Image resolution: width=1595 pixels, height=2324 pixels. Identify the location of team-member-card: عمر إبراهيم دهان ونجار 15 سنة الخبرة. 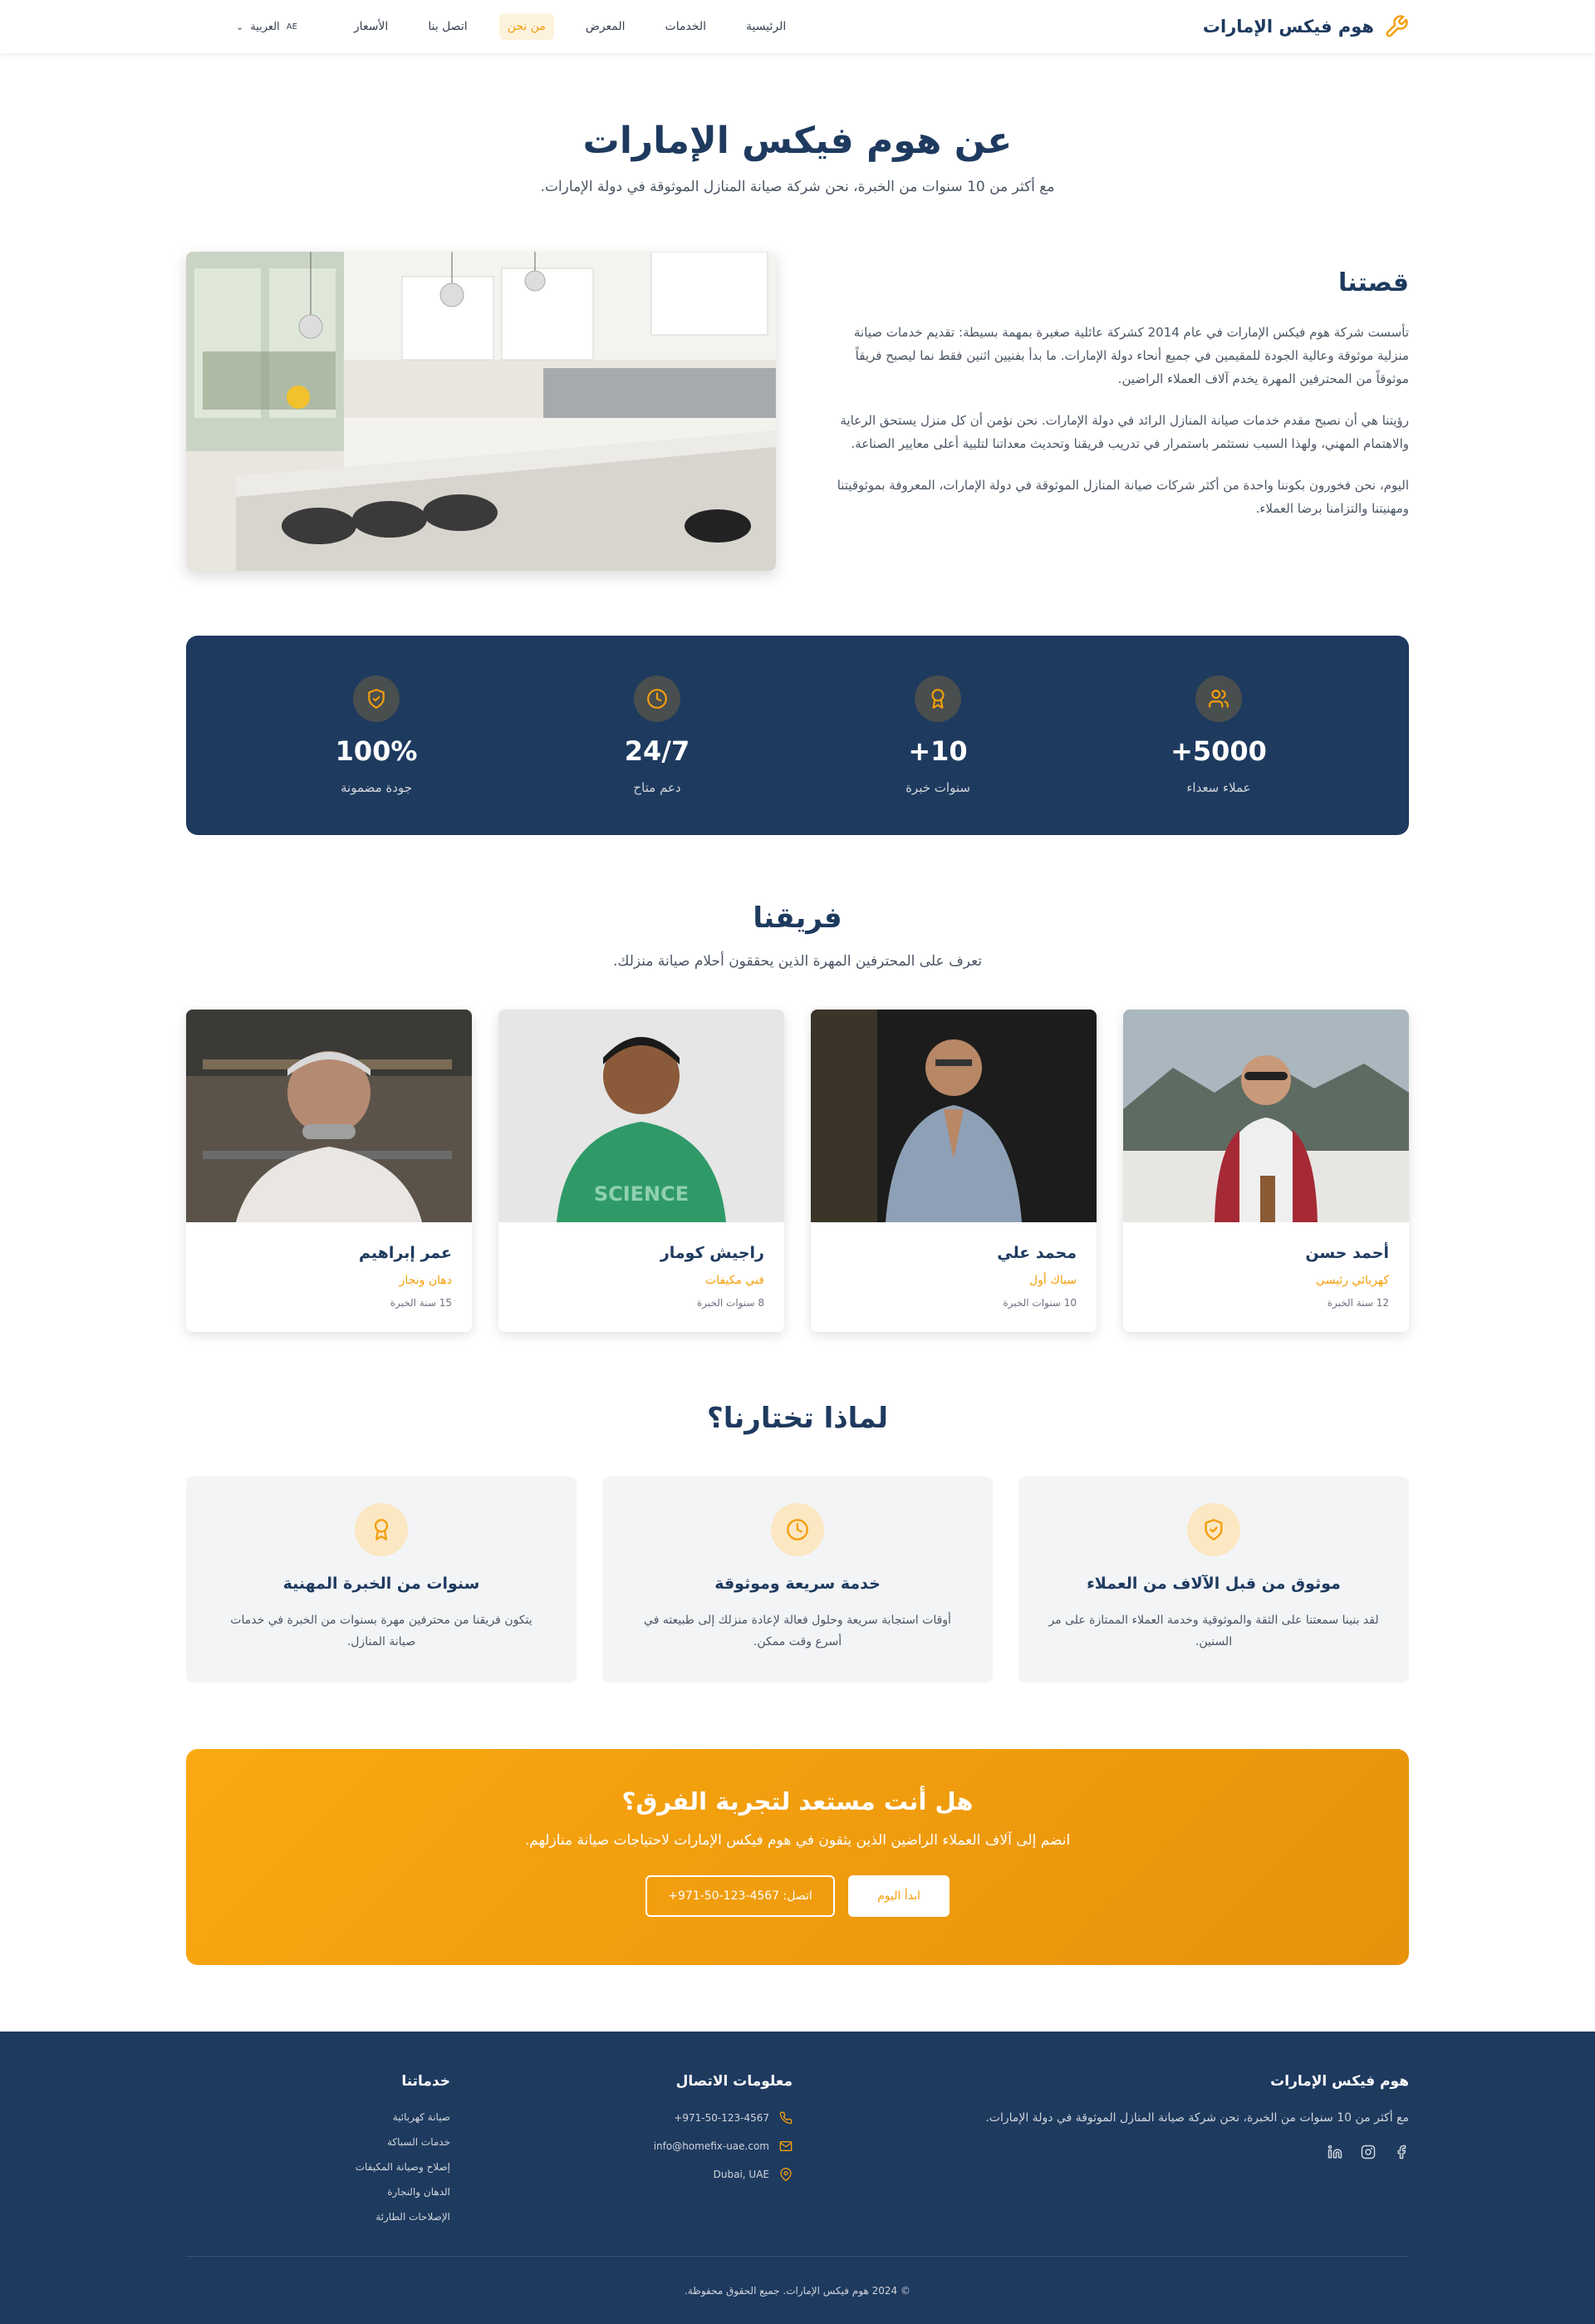
(329, 1171).